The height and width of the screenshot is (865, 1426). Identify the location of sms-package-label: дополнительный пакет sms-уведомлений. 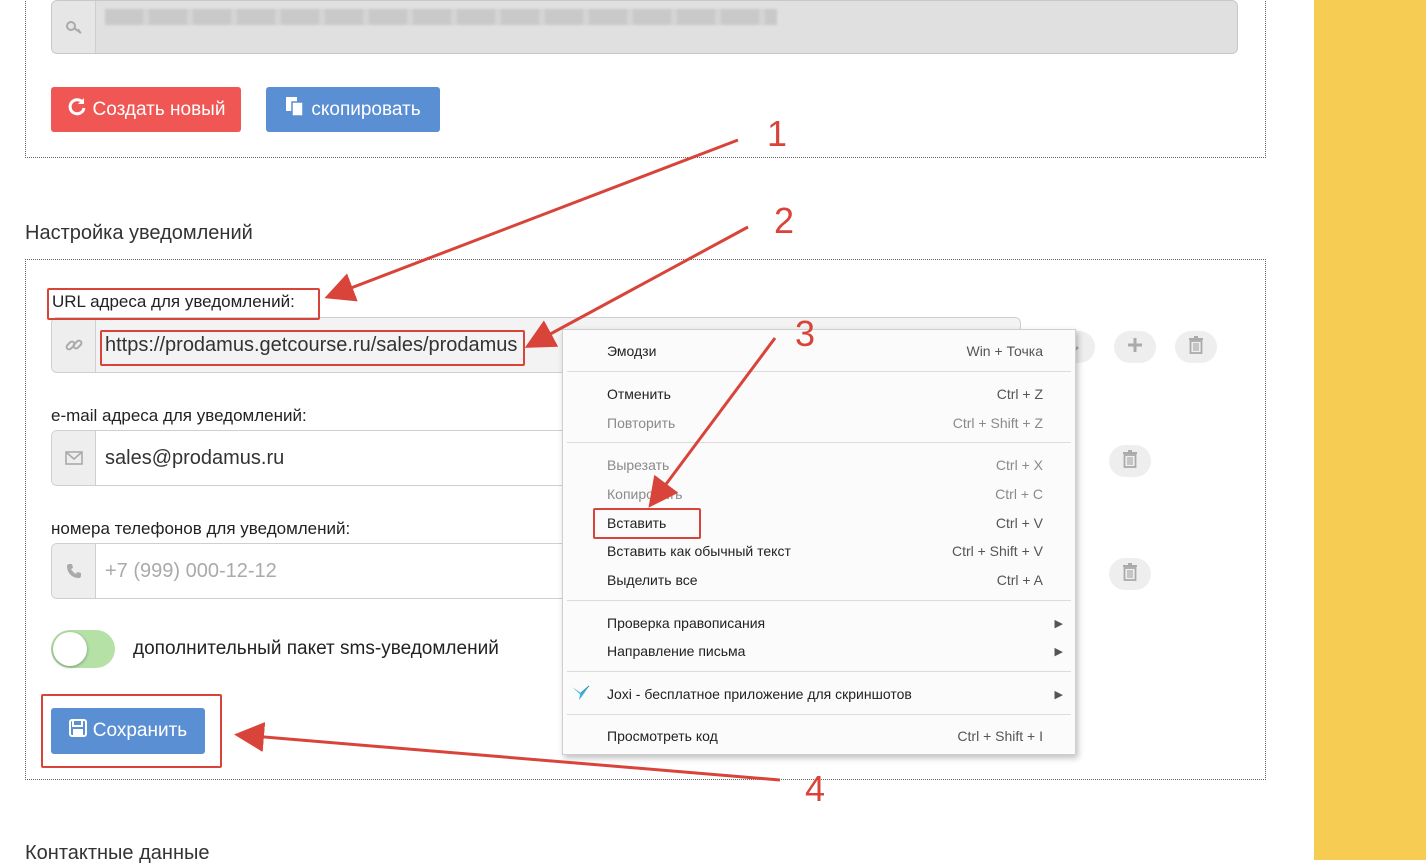
(316, 648).